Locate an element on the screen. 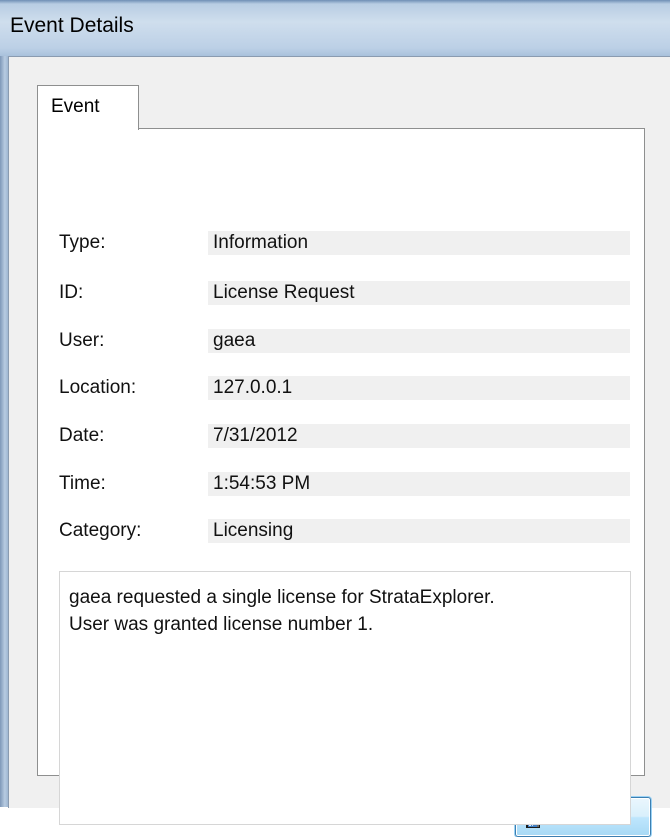 This screenshot has height=837, width=670. category-label: Category: is located at coordinates (100, 530).